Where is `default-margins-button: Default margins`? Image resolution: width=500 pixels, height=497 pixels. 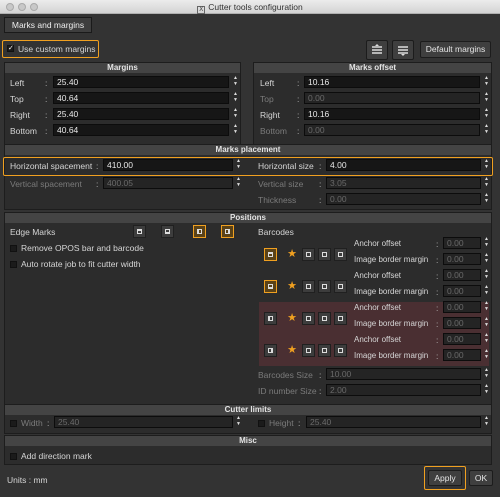 default-margins-button: Default margins is located at coordinates (455, 49).